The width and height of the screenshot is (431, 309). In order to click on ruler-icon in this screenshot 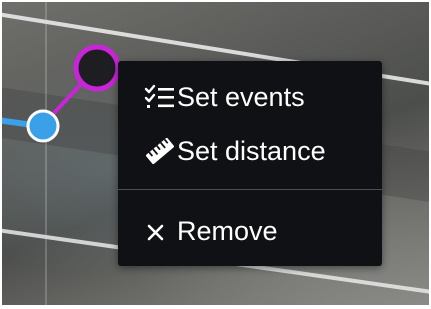, I will do `click(160, 151)`.